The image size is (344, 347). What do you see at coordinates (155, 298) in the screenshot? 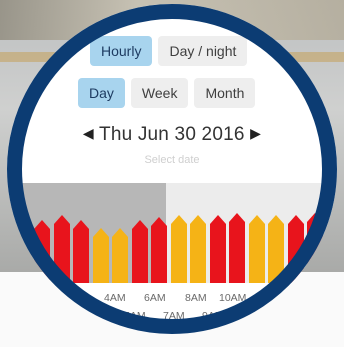
I see `x-tick-label: 6AM` at bounding box center [155, 298].